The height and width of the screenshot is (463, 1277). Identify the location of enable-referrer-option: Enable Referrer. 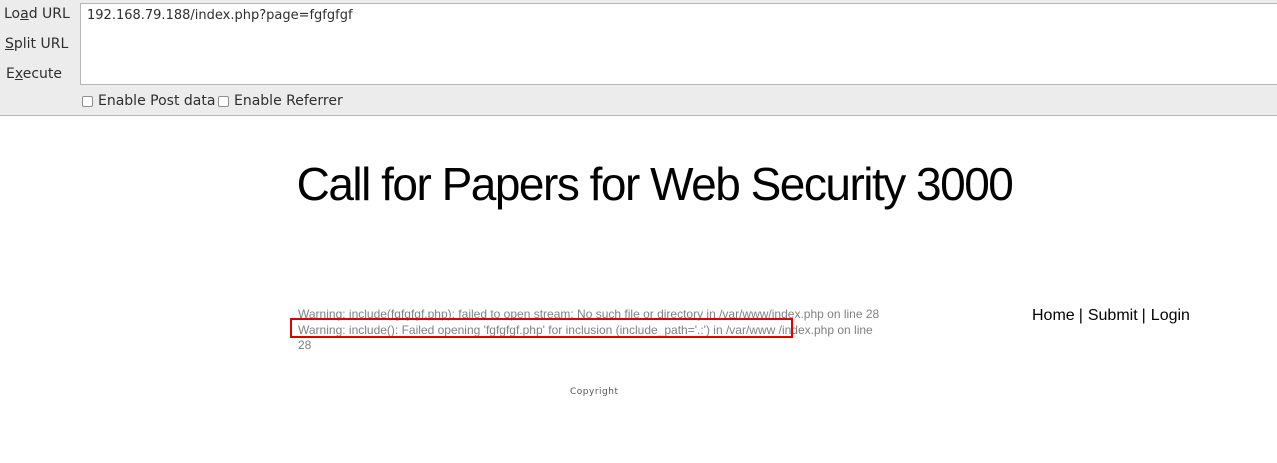
(280, 101).